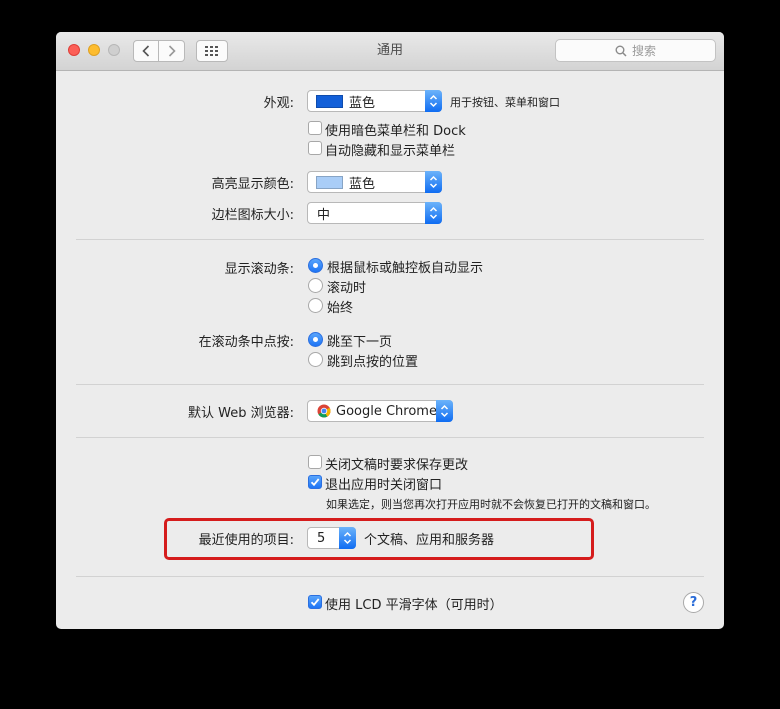 Image resolution: width=780 pixels, height=709 pixels. What do you see at coordinates (246, 342) in the screenshot?
I see `click-scrollbar-label: 在滚动条中点按:` at bounding box center [246, 342].